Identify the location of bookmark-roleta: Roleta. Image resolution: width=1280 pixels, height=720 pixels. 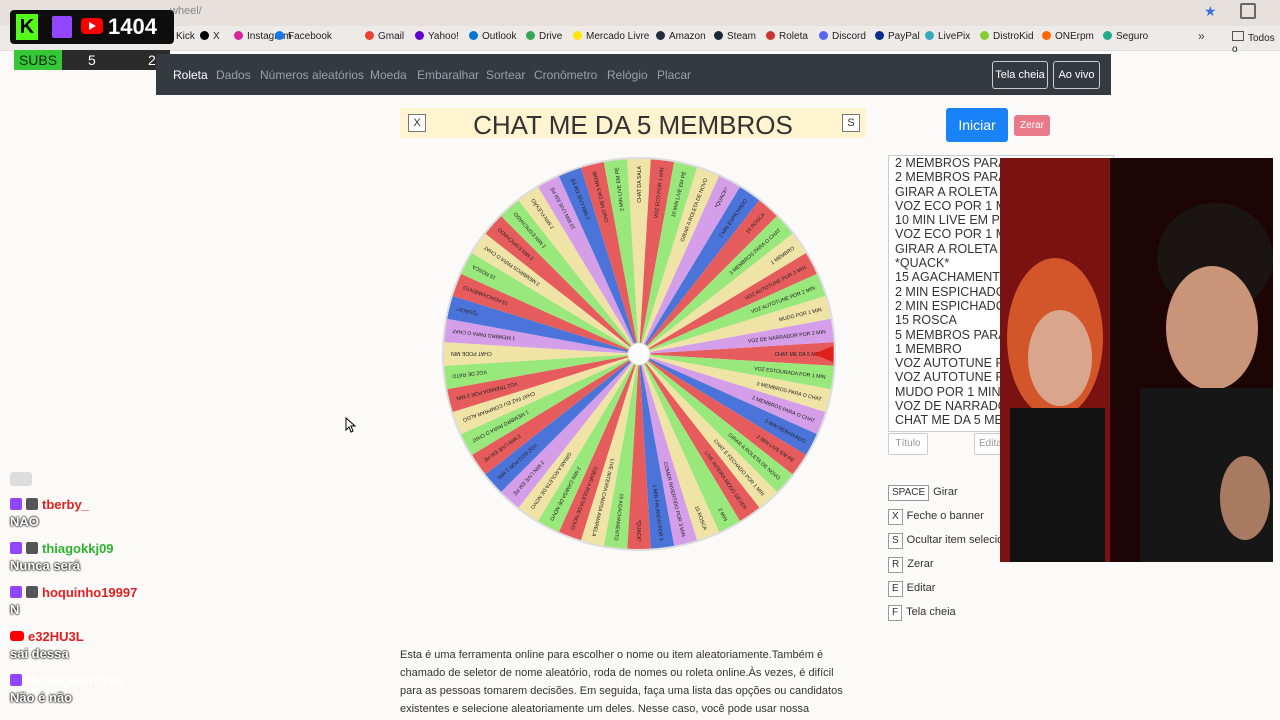
(787, 36).